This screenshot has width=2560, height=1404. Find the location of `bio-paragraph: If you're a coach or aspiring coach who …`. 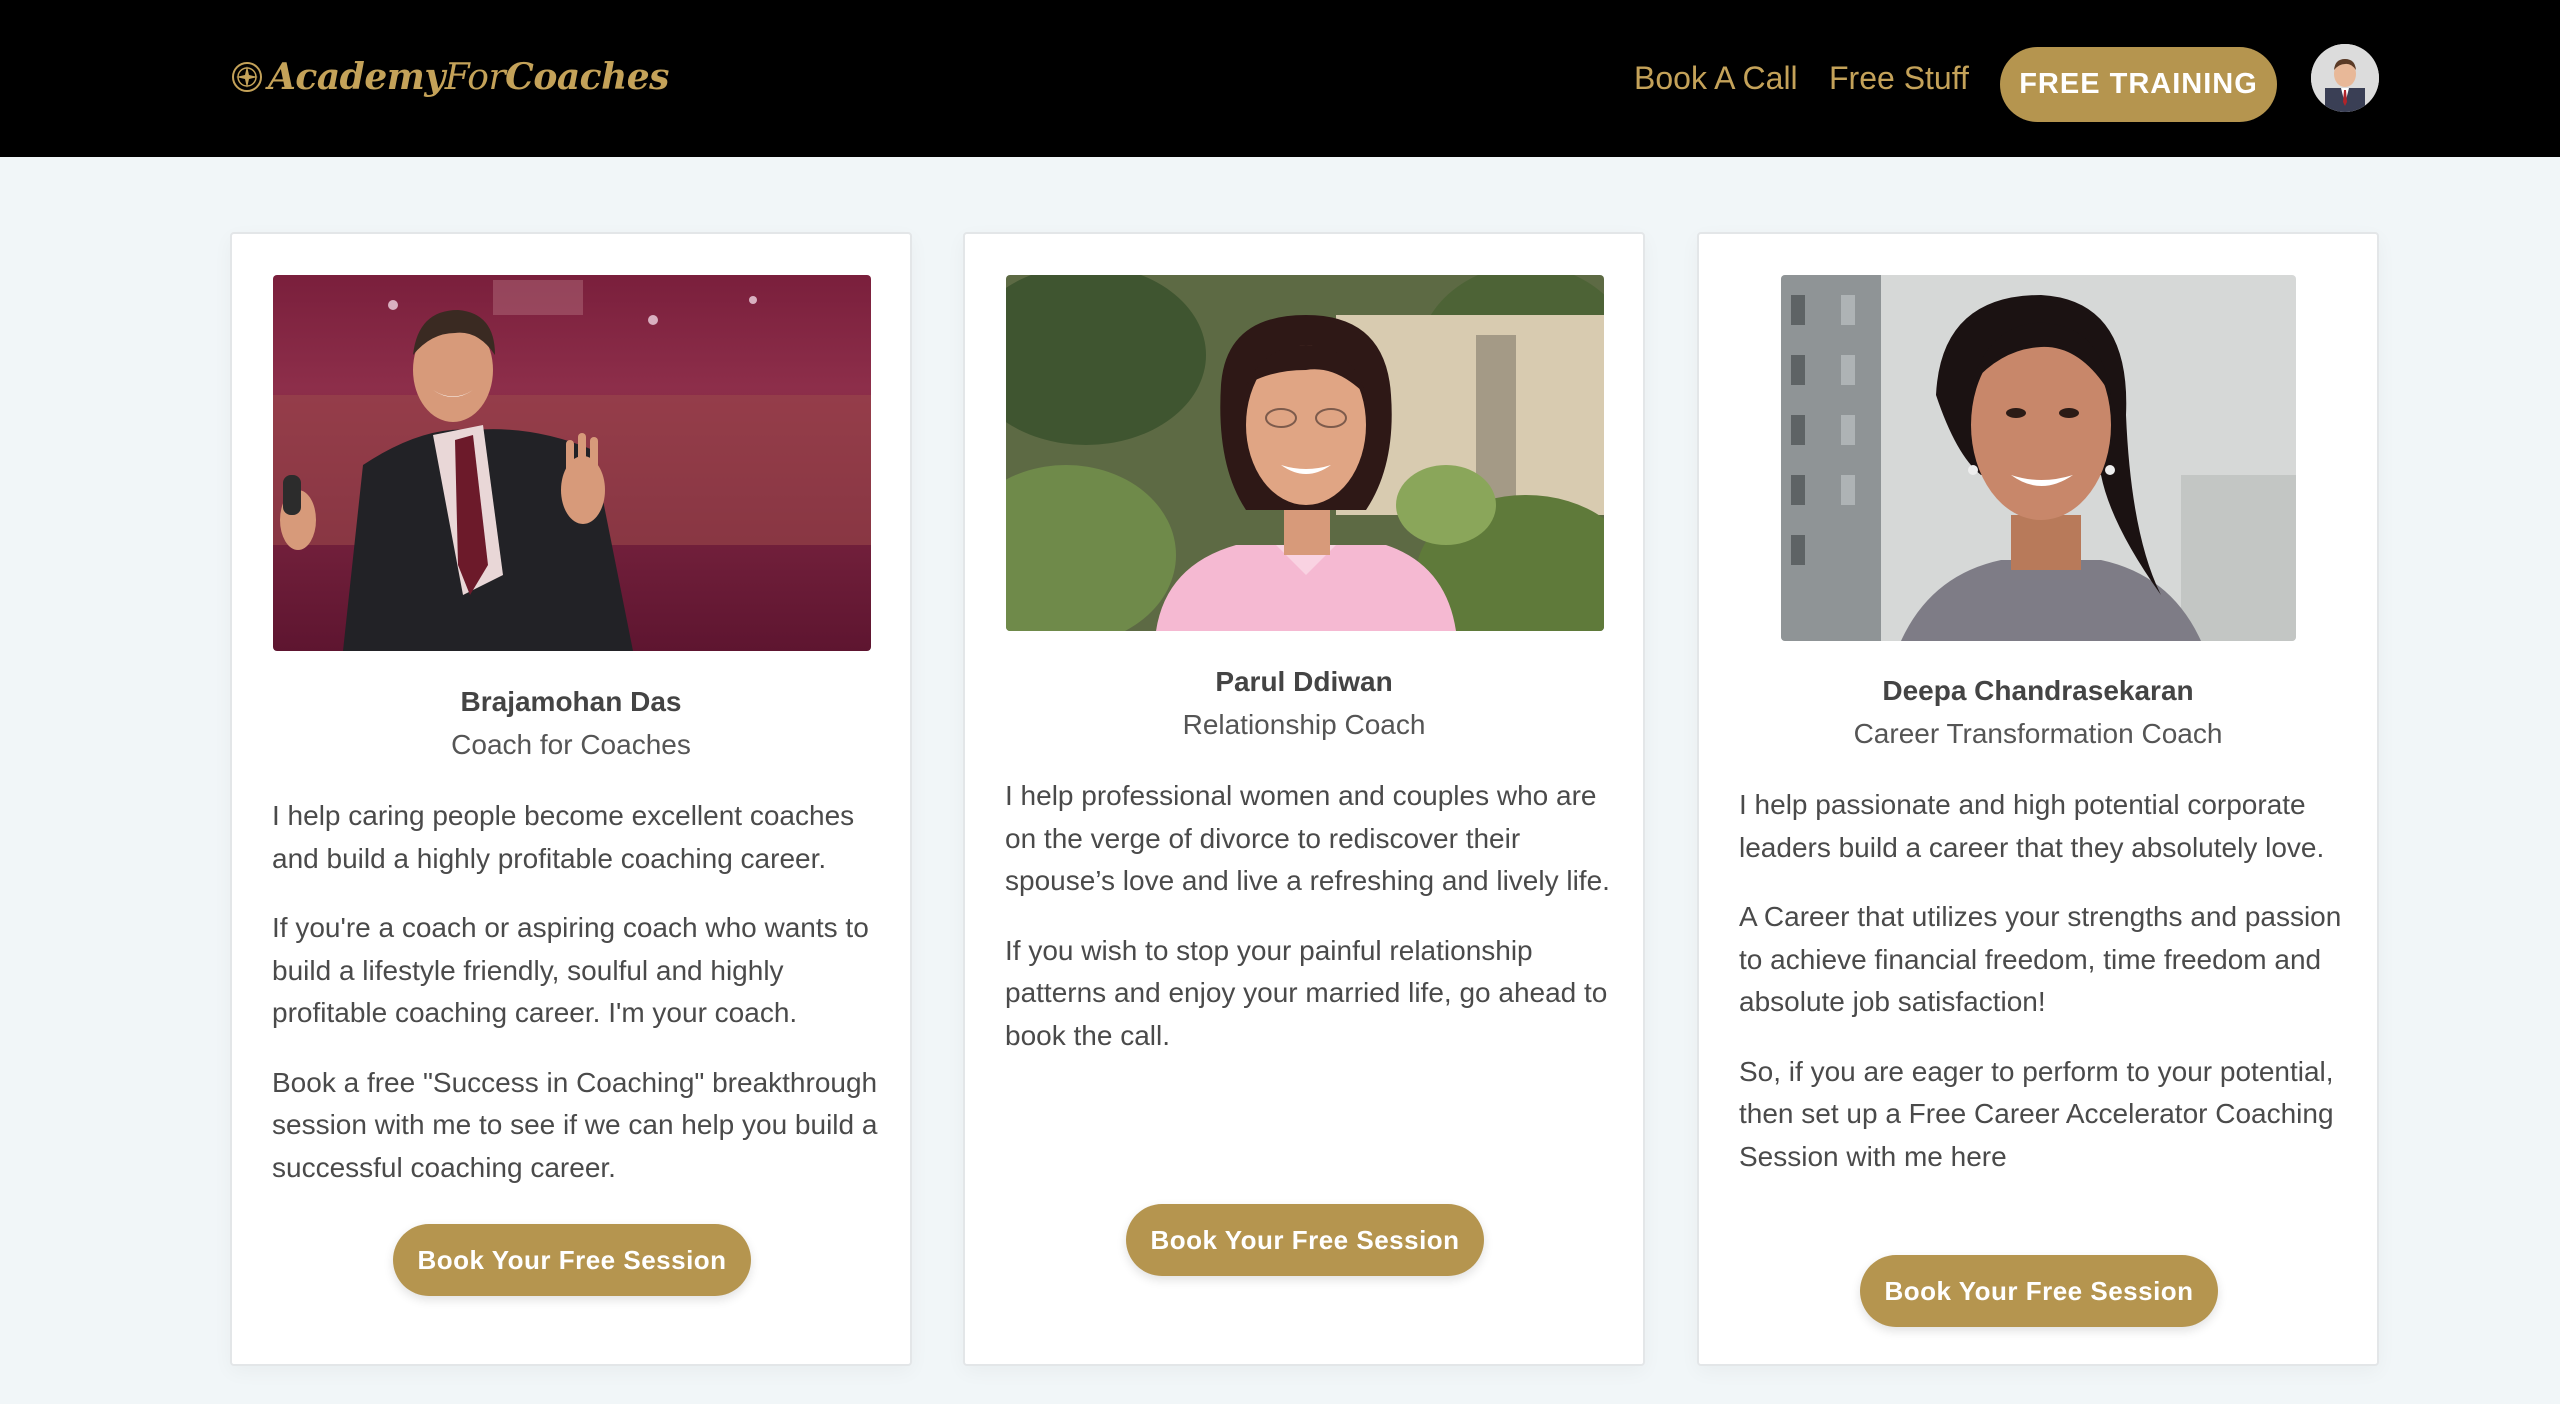

bio-paragraph: If you're a coach or aspiring coach who … is located at coordinates (570, 970).